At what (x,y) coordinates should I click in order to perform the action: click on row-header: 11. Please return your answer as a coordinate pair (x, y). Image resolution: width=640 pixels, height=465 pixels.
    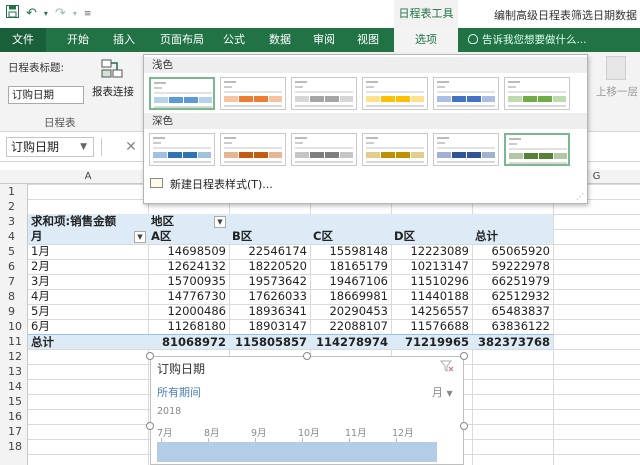
    Looking at the image, I should click on (14, 341).